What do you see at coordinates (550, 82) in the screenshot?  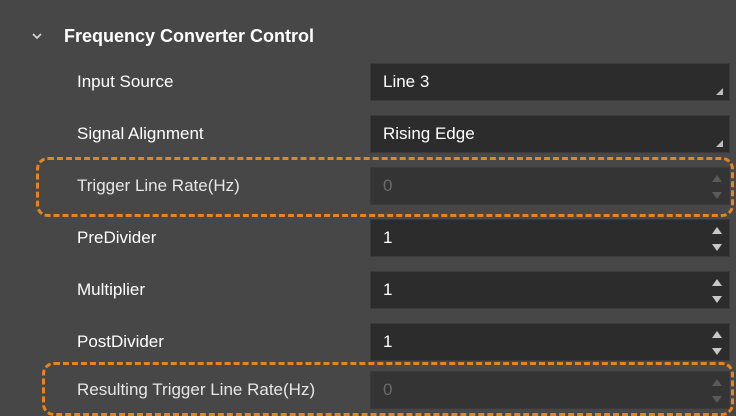 I see `input-source-select: Line 3` at bounding box center [550, 82].